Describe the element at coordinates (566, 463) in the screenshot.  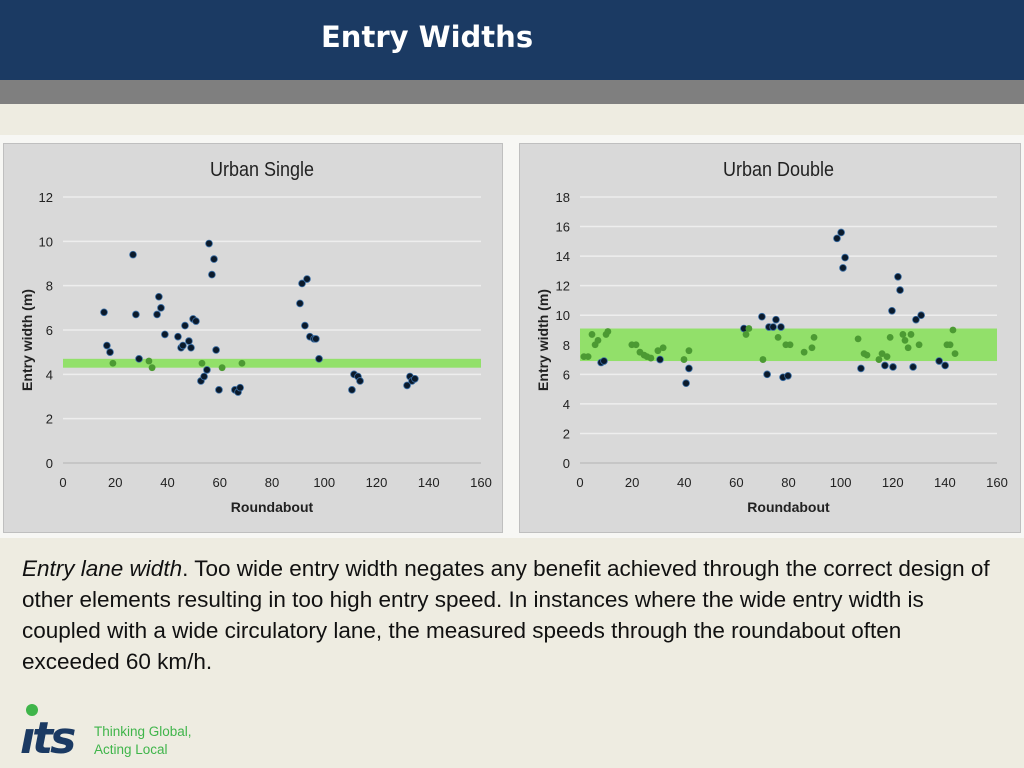
I see `y-tick-label: 0` at that location.